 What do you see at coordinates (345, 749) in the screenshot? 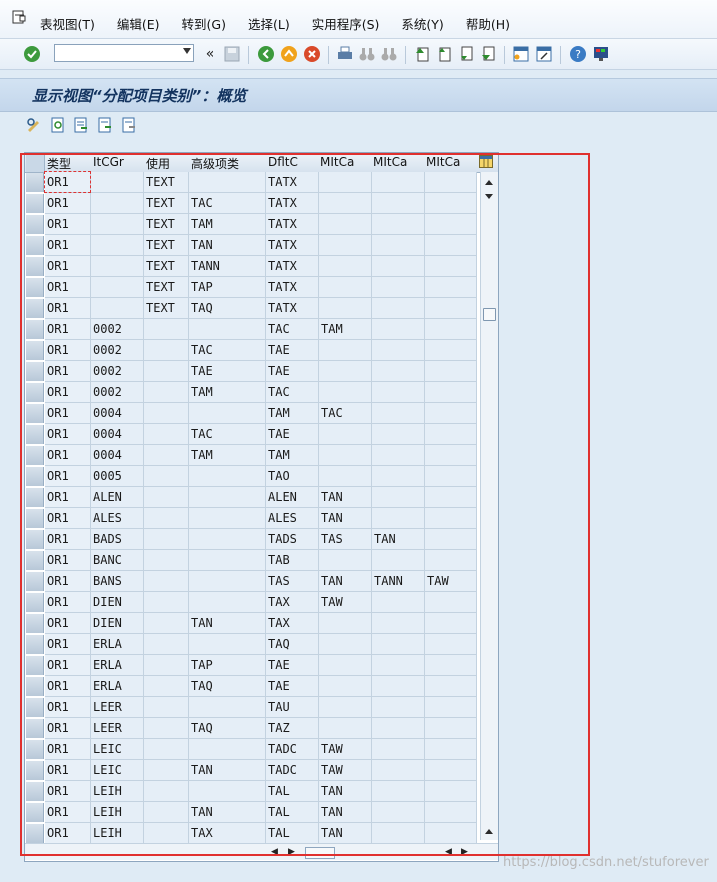
I see `cell-mitca-1: TAW` at bounding box center [345, 749].